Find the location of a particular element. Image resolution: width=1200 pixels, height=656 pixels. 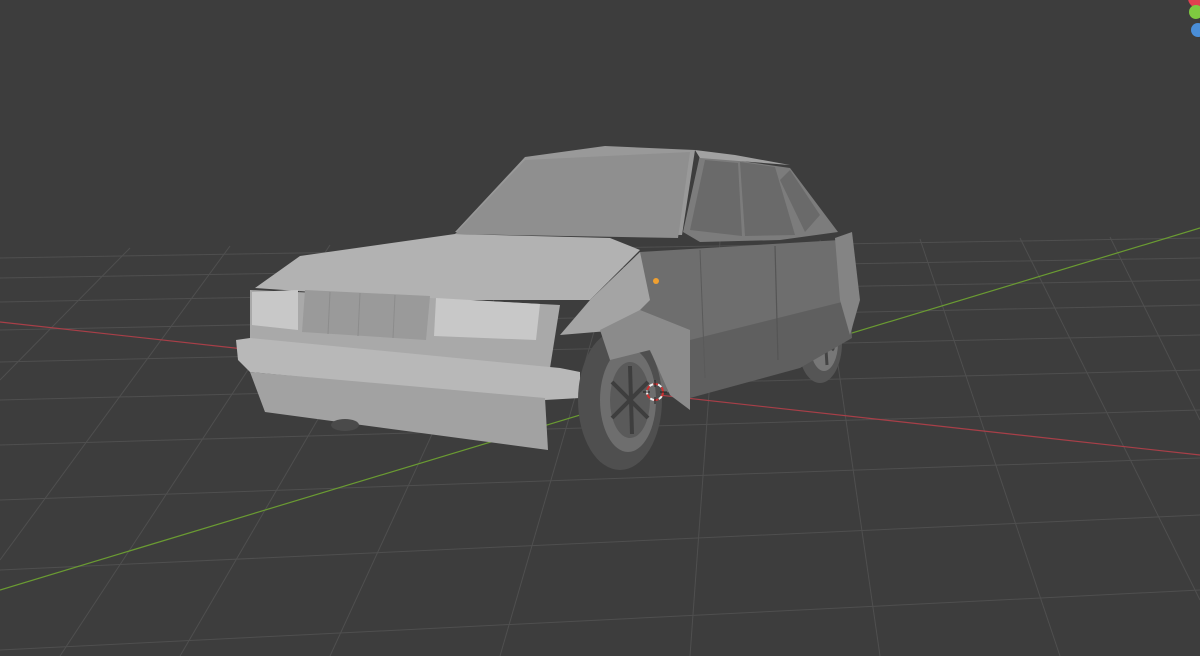

navigation-gizmo is located at coordinates (1180, 20).